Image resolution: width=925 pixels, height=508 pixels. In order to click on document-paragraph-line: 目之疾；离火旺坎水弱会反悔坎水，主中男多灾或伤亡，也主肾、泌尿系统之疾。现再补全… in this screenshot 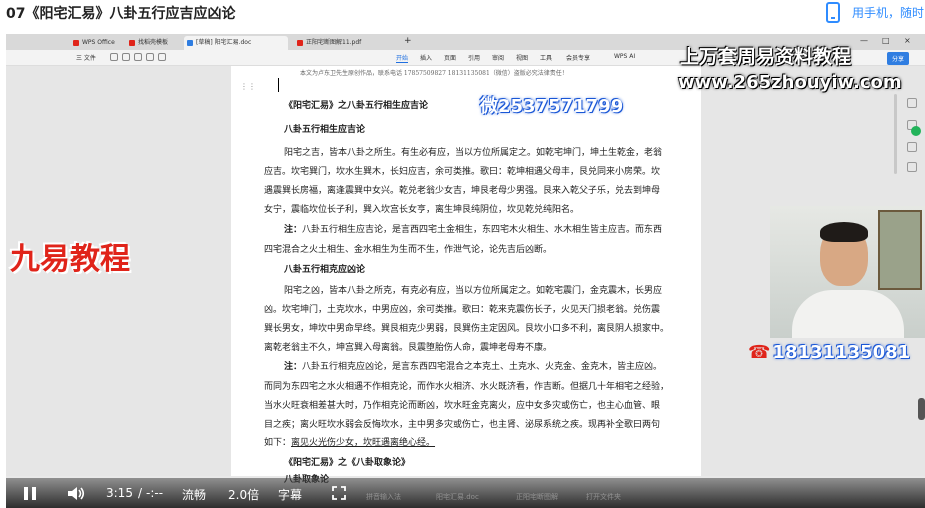, I will do `click(462, 425)`.